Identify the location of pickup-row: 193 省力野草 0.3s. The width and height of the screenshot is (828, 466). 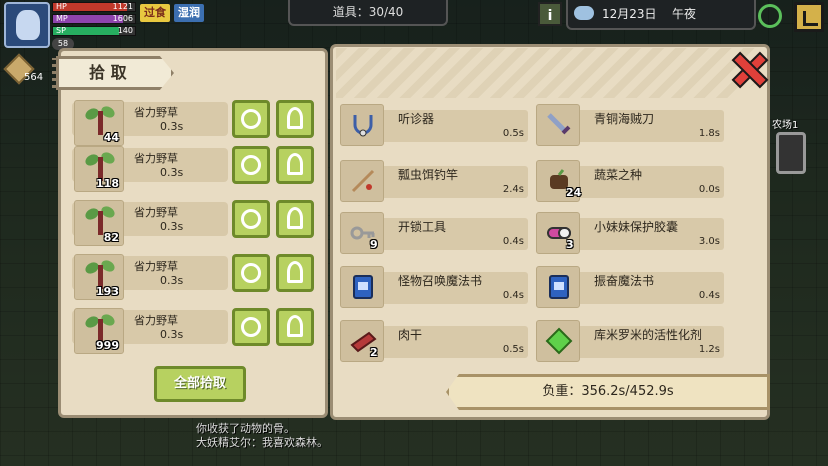
(197, 278).